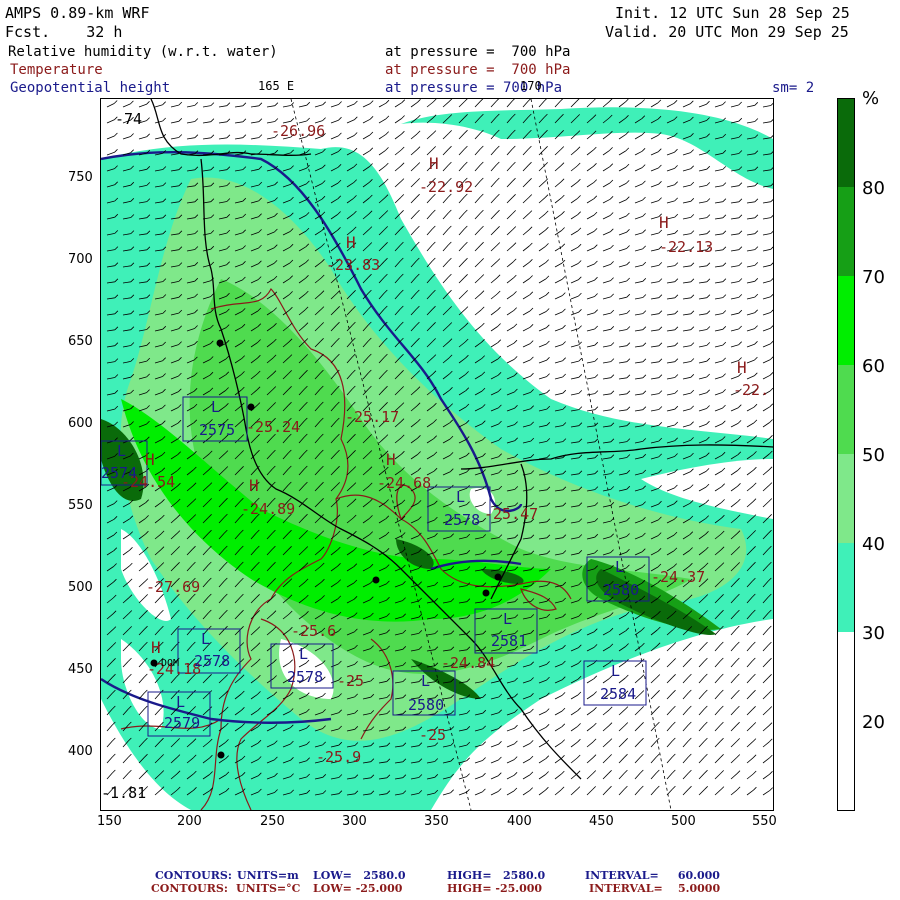 The image size is (900, 900). I want to click on colorbar-label: 40, so click(873, 544).